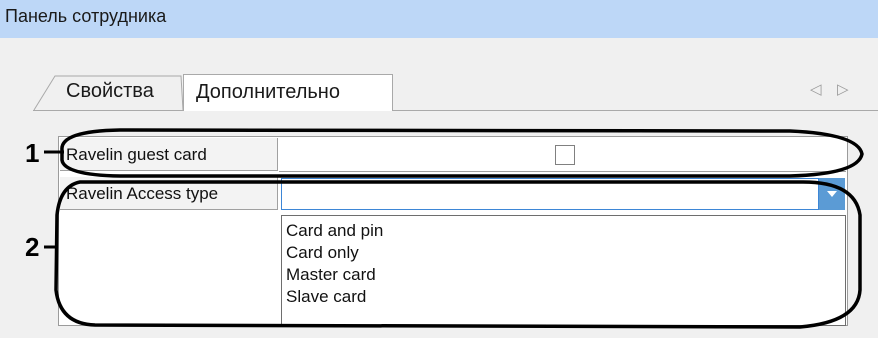 This screenshot has width=878, height=338. I want to click on annotation-number-2: 2, so click(32, 247).